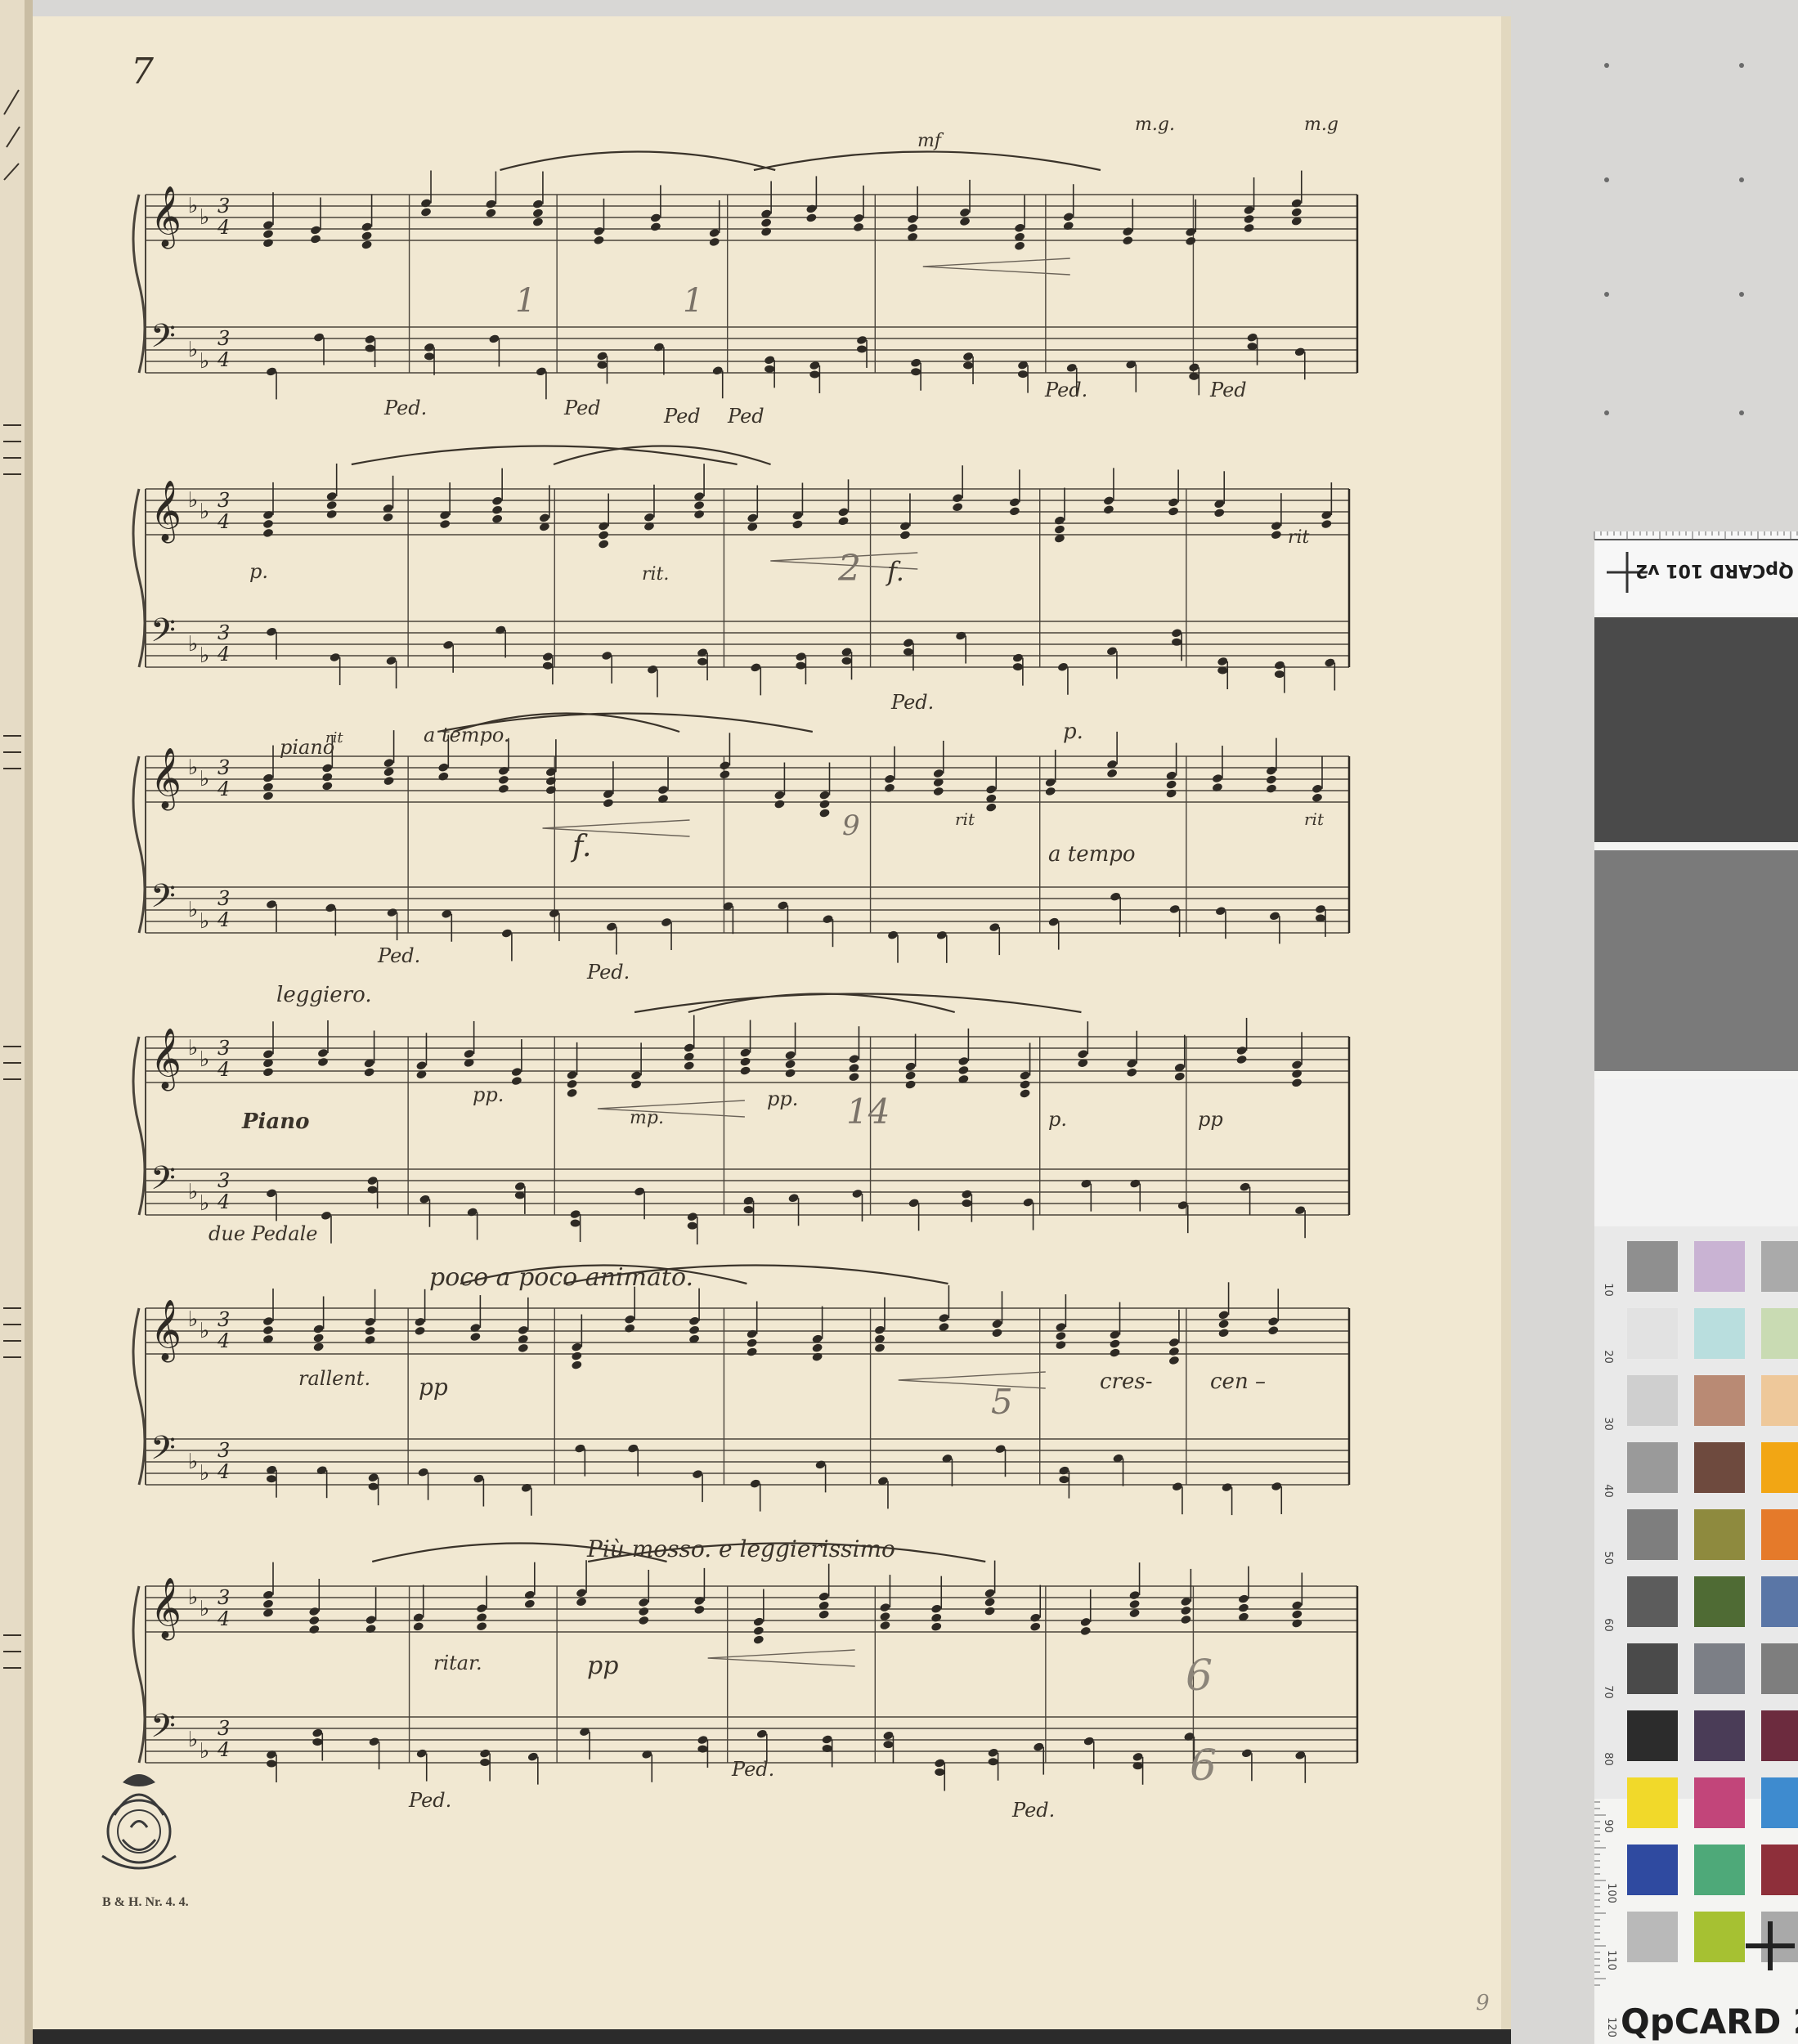 The width and height of the screenshot is (1798, 2044). Describe the element at coordinates (1607, 1692) in the screenshot. I see `card-scale-label: 70` at that location.